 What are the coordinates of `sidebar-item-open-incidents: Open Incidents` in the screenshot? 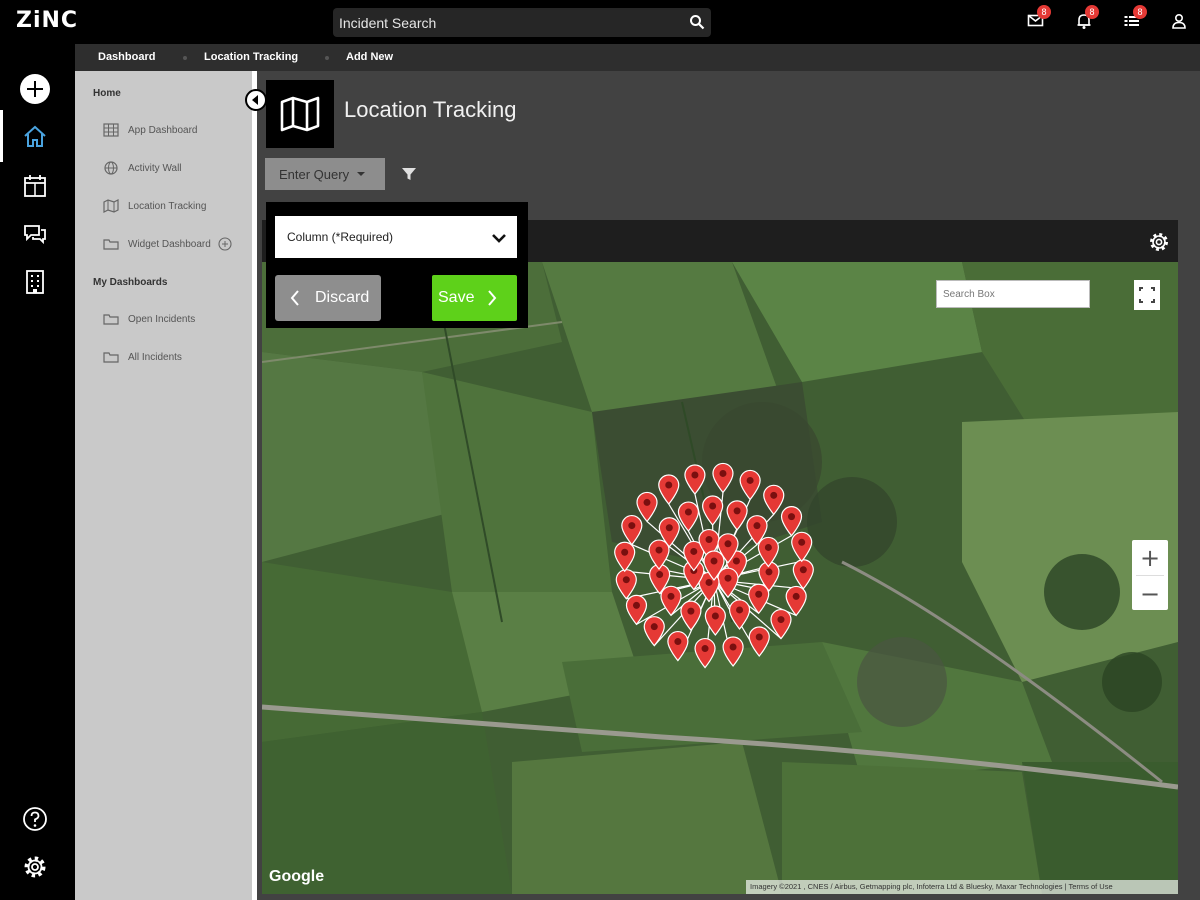 It's located at (149, 319).